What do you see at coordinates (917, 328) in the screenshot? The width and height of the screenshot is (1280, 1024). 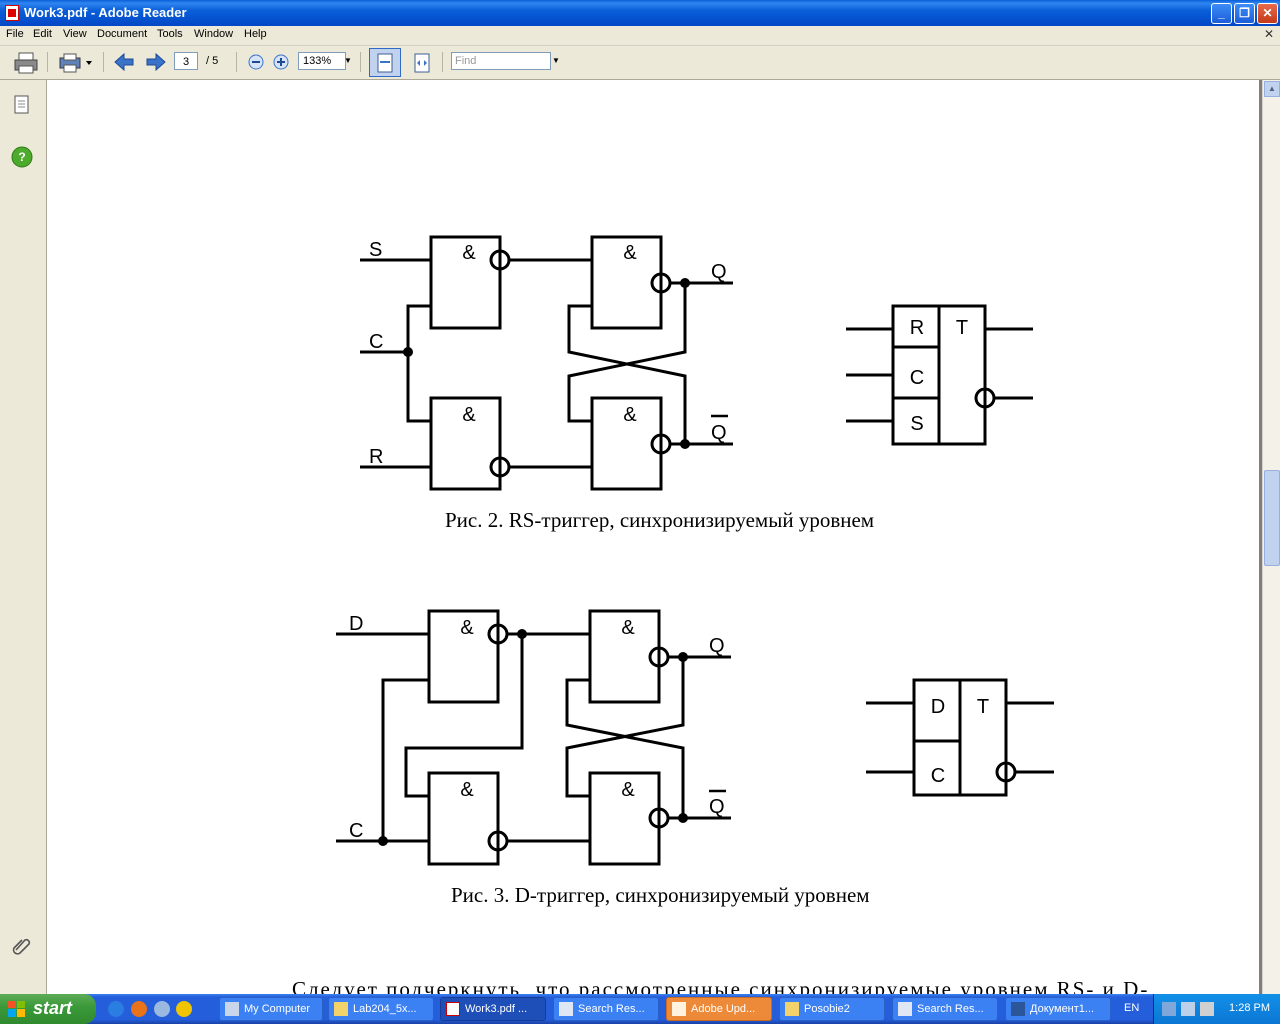 I see `block-cell-r: R` at bounding box center [917, 328].